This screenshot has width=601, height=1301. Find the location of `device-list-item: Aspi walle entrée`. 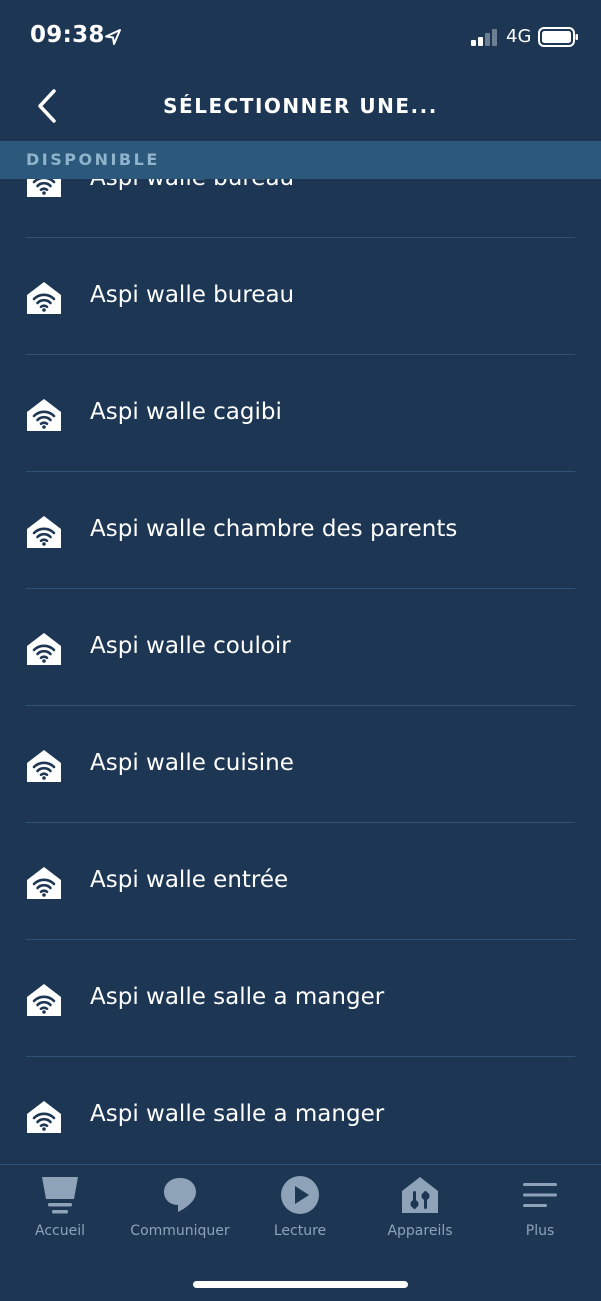

device-list-item: Aspi walle entrée is located at coordinates (300, 881).